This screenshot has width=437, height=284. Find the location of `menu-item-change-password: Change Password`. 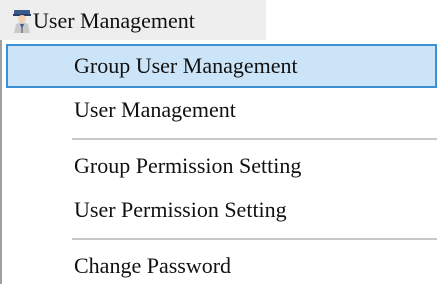

menu-item-change-password: Change Password is located at coordinates (221, 264).